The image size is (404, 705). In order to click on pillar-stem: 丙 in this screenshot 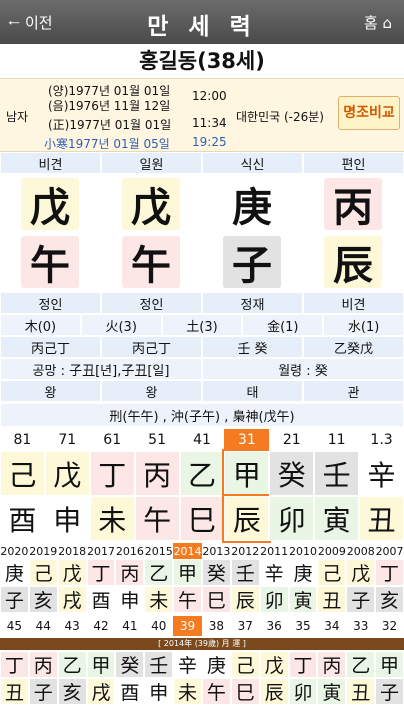, I will do `click(353, 204)`.